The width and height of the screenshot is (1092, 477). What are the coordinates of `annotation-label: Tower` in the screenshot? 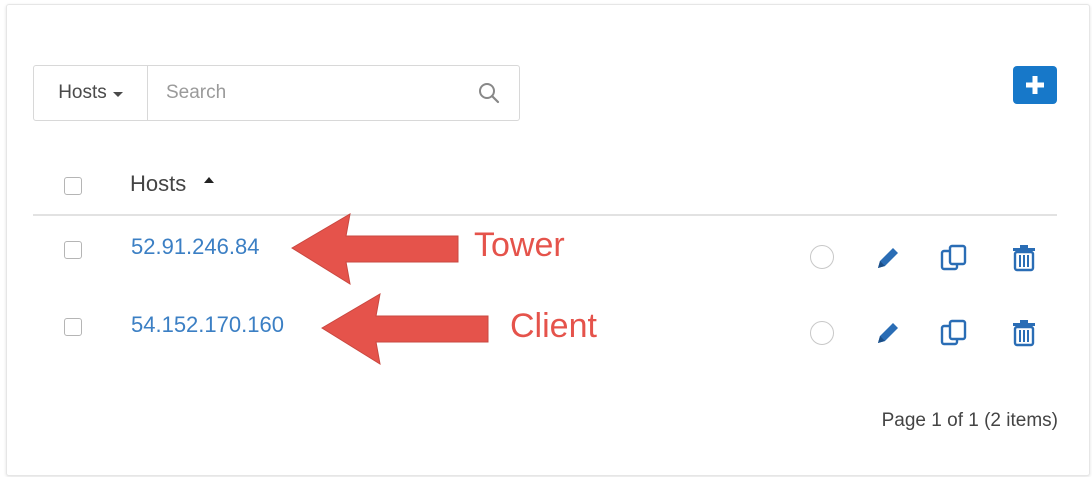 It's located at (519, 245).